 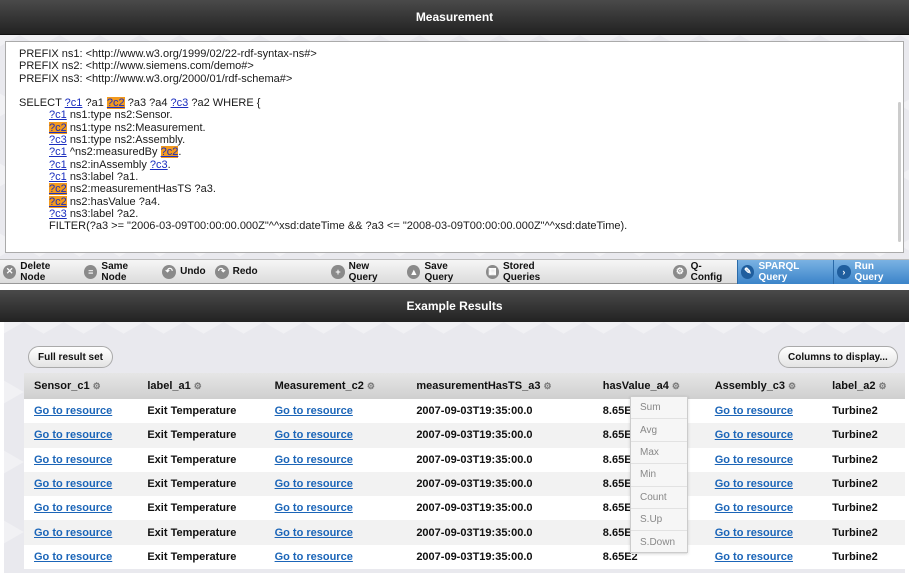 What do you see at coordinates (245, 271) in the screenshot?
I see `redo-label: Redo` at bounding box center [245, 271].